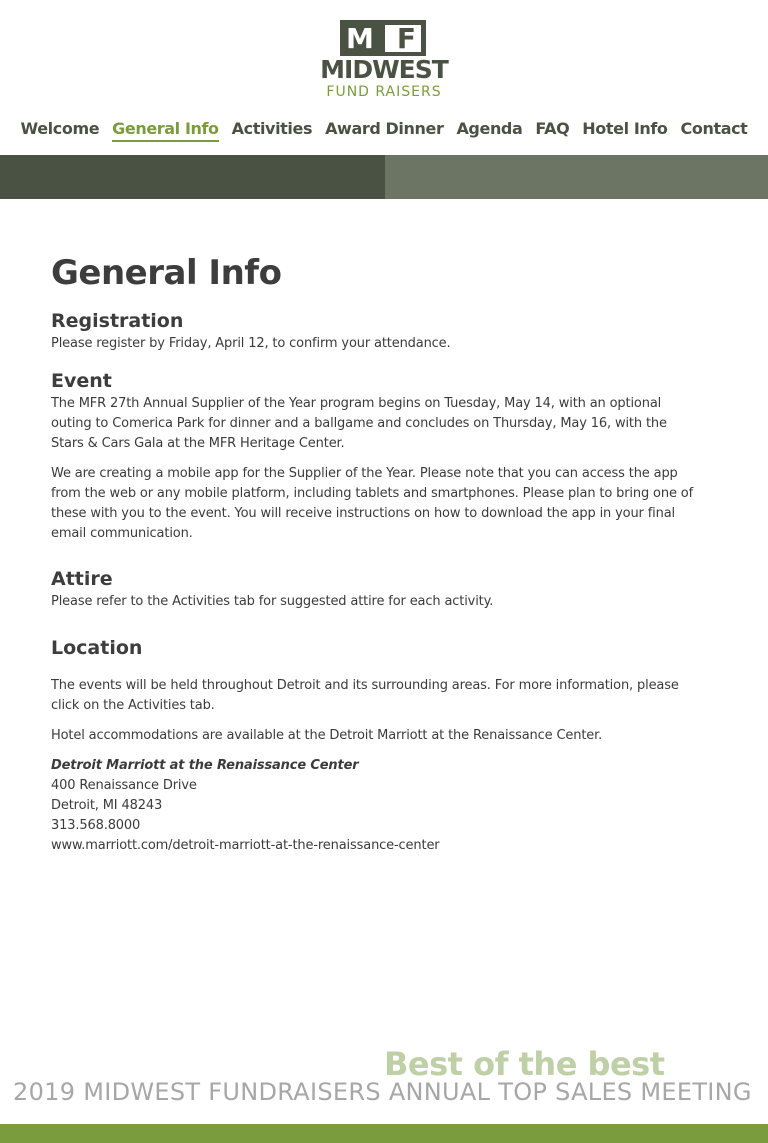  What do you see at coordinates (97, 648) in the screenshot?
I see `location-heading: Location` at bounding box center [97, 648].